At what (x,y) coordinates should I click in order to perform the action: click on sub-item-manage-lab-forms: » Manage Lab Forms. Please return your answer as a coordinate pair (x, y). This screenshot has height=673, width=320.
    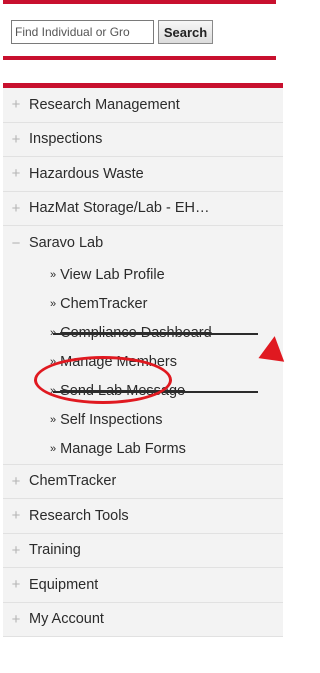
    Looking at the image, I should click on (143, 449).